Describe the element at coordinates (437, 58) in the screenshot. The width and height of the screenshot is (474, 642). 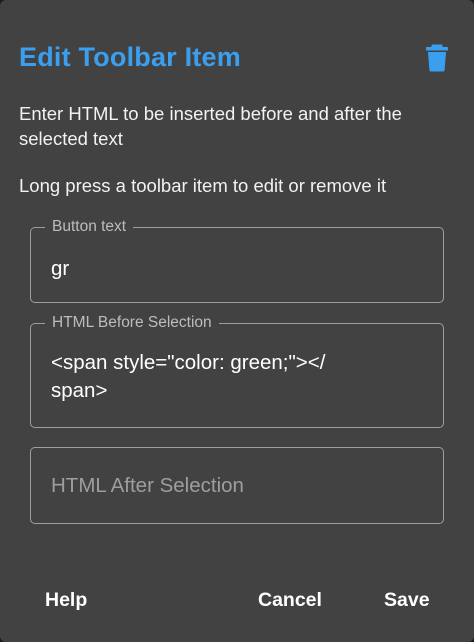
I see `trash-icon` at that location.